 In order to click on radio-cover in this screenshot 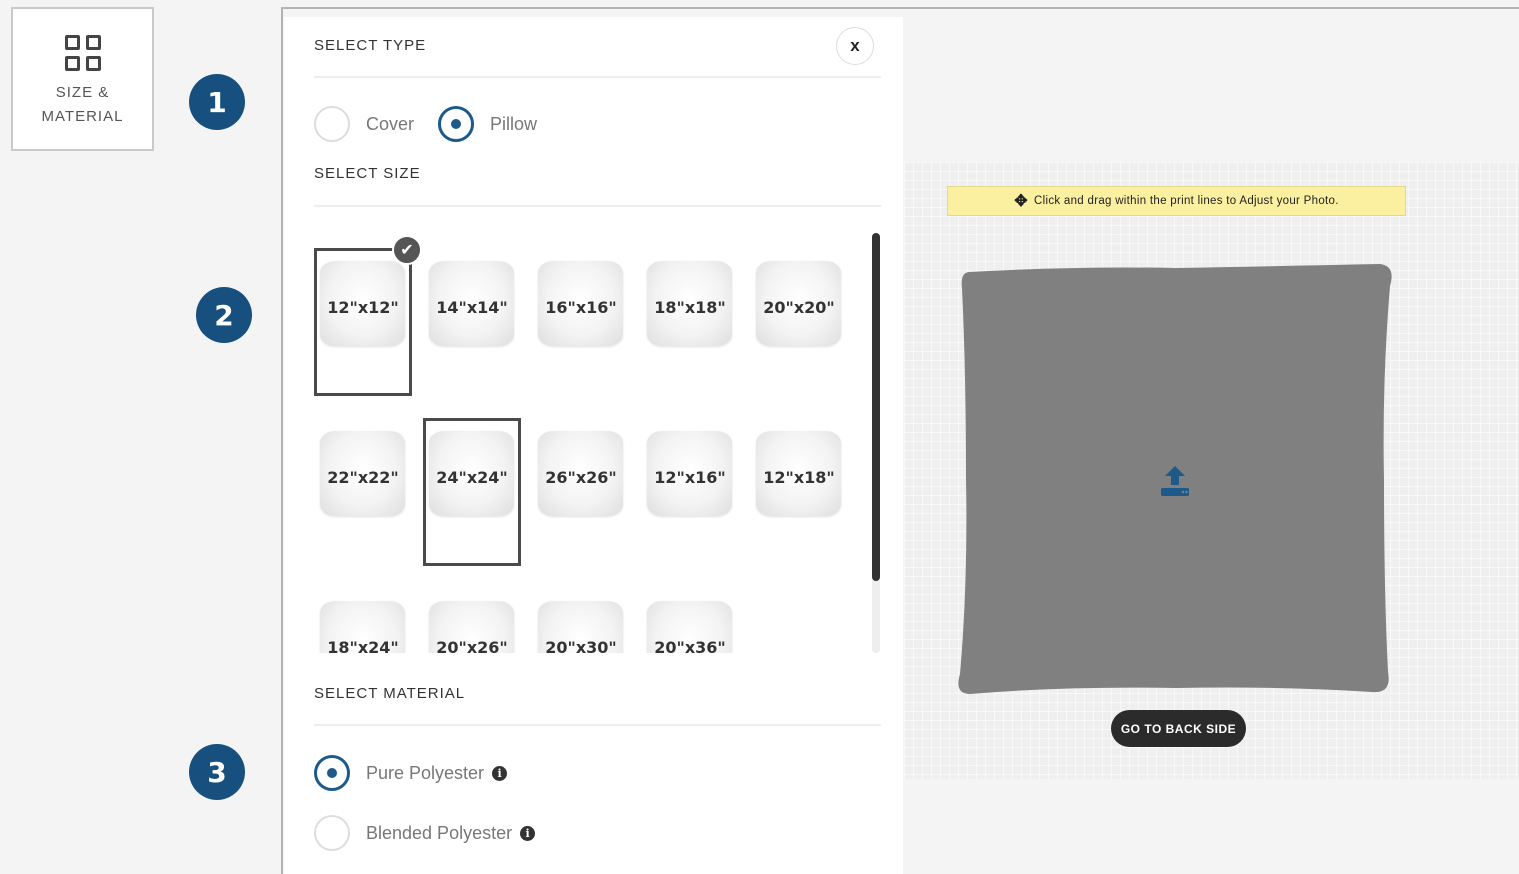, I will do `click(332, 124)`.